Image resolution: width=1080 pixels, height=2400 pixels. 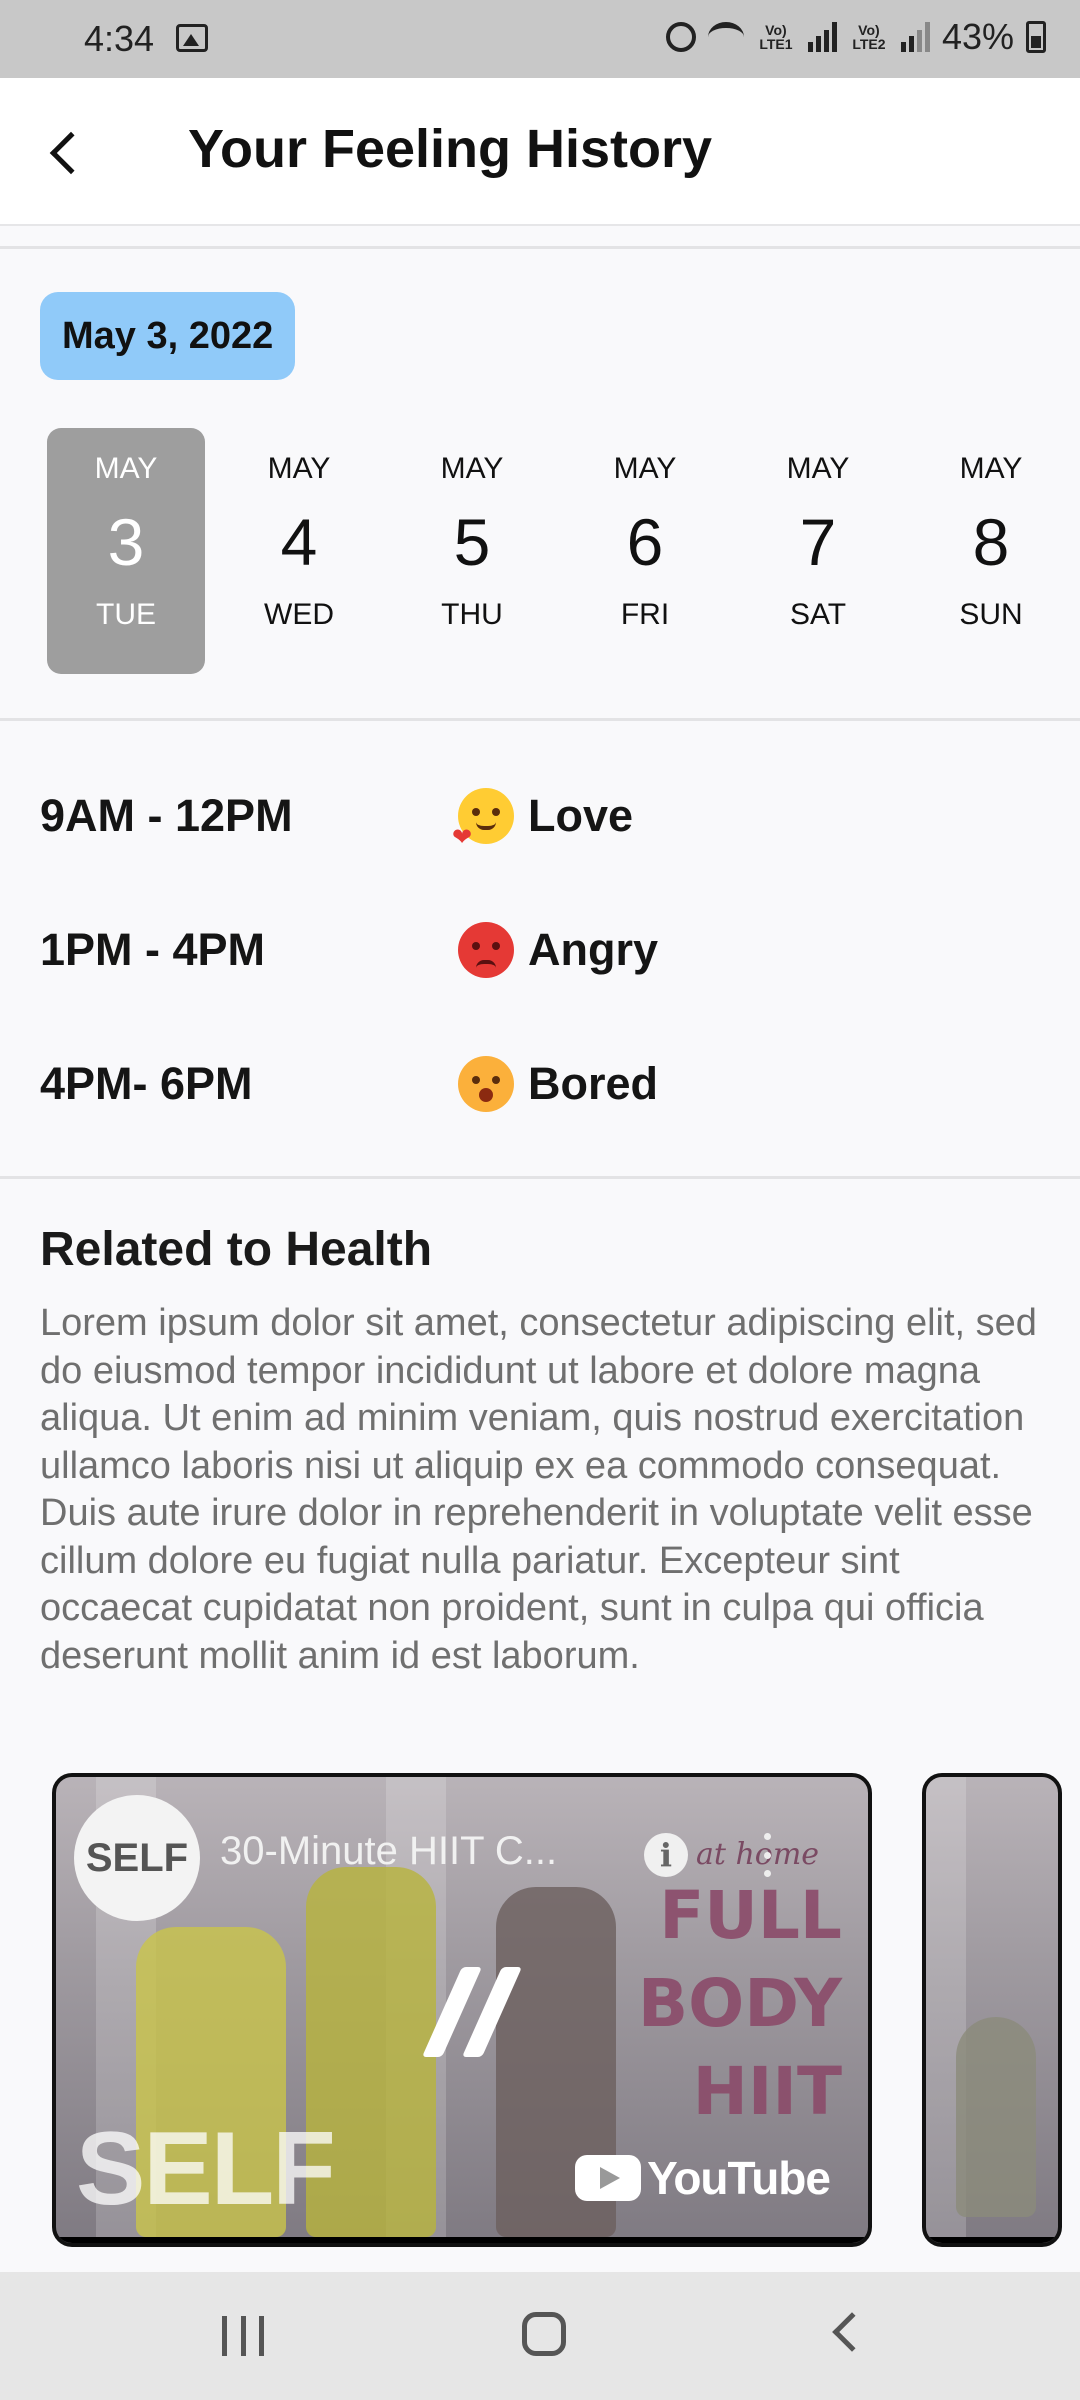 I want to click on youtube-play-icon, so click(x=608, y=2178).